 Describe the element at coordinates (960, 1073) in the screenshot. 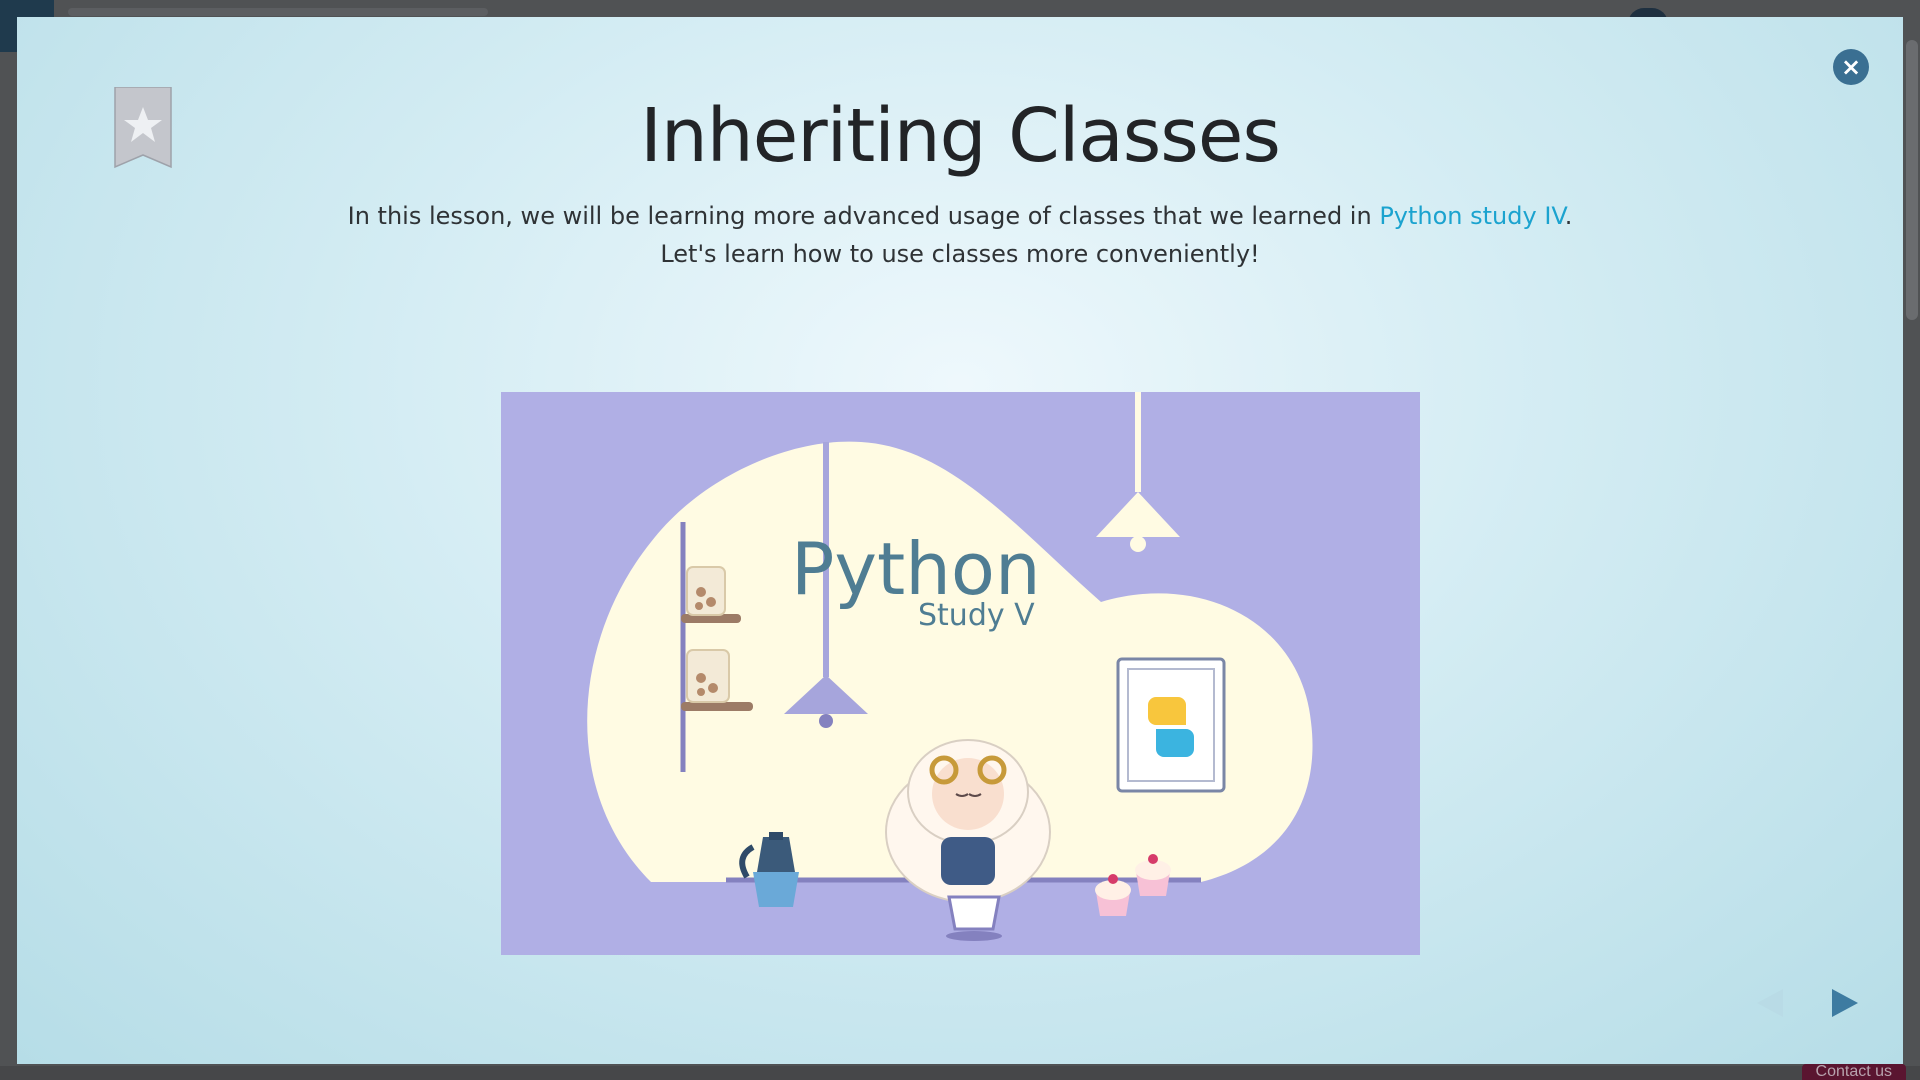

I see `background-bottombar` at that location.